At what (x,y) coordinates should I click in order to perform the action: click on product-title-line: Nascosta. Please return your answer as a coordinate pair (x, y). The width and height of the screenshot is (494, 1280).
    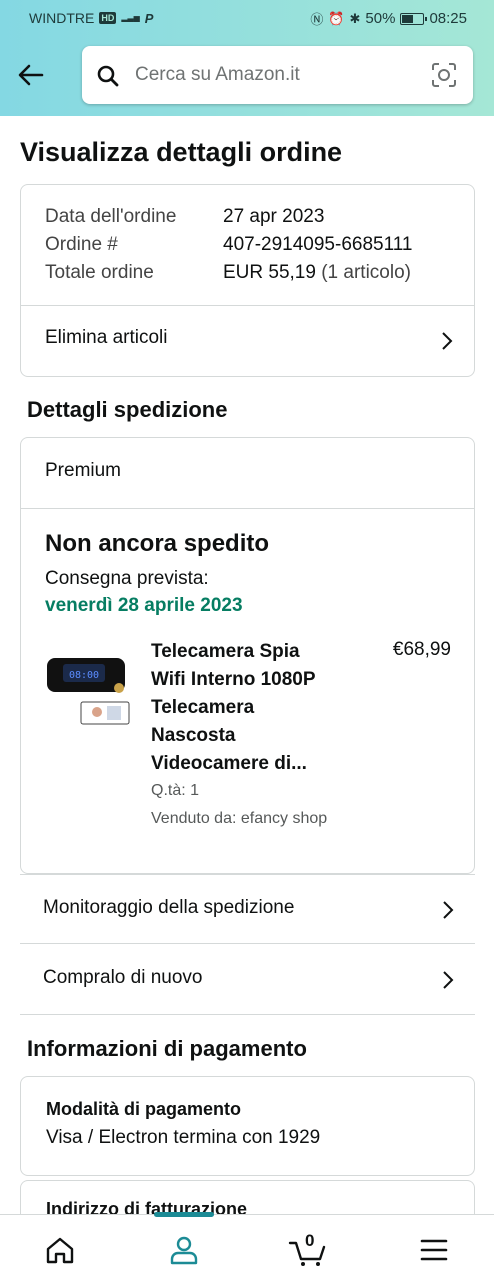
    Looking at the image, I should click on (193, 735).